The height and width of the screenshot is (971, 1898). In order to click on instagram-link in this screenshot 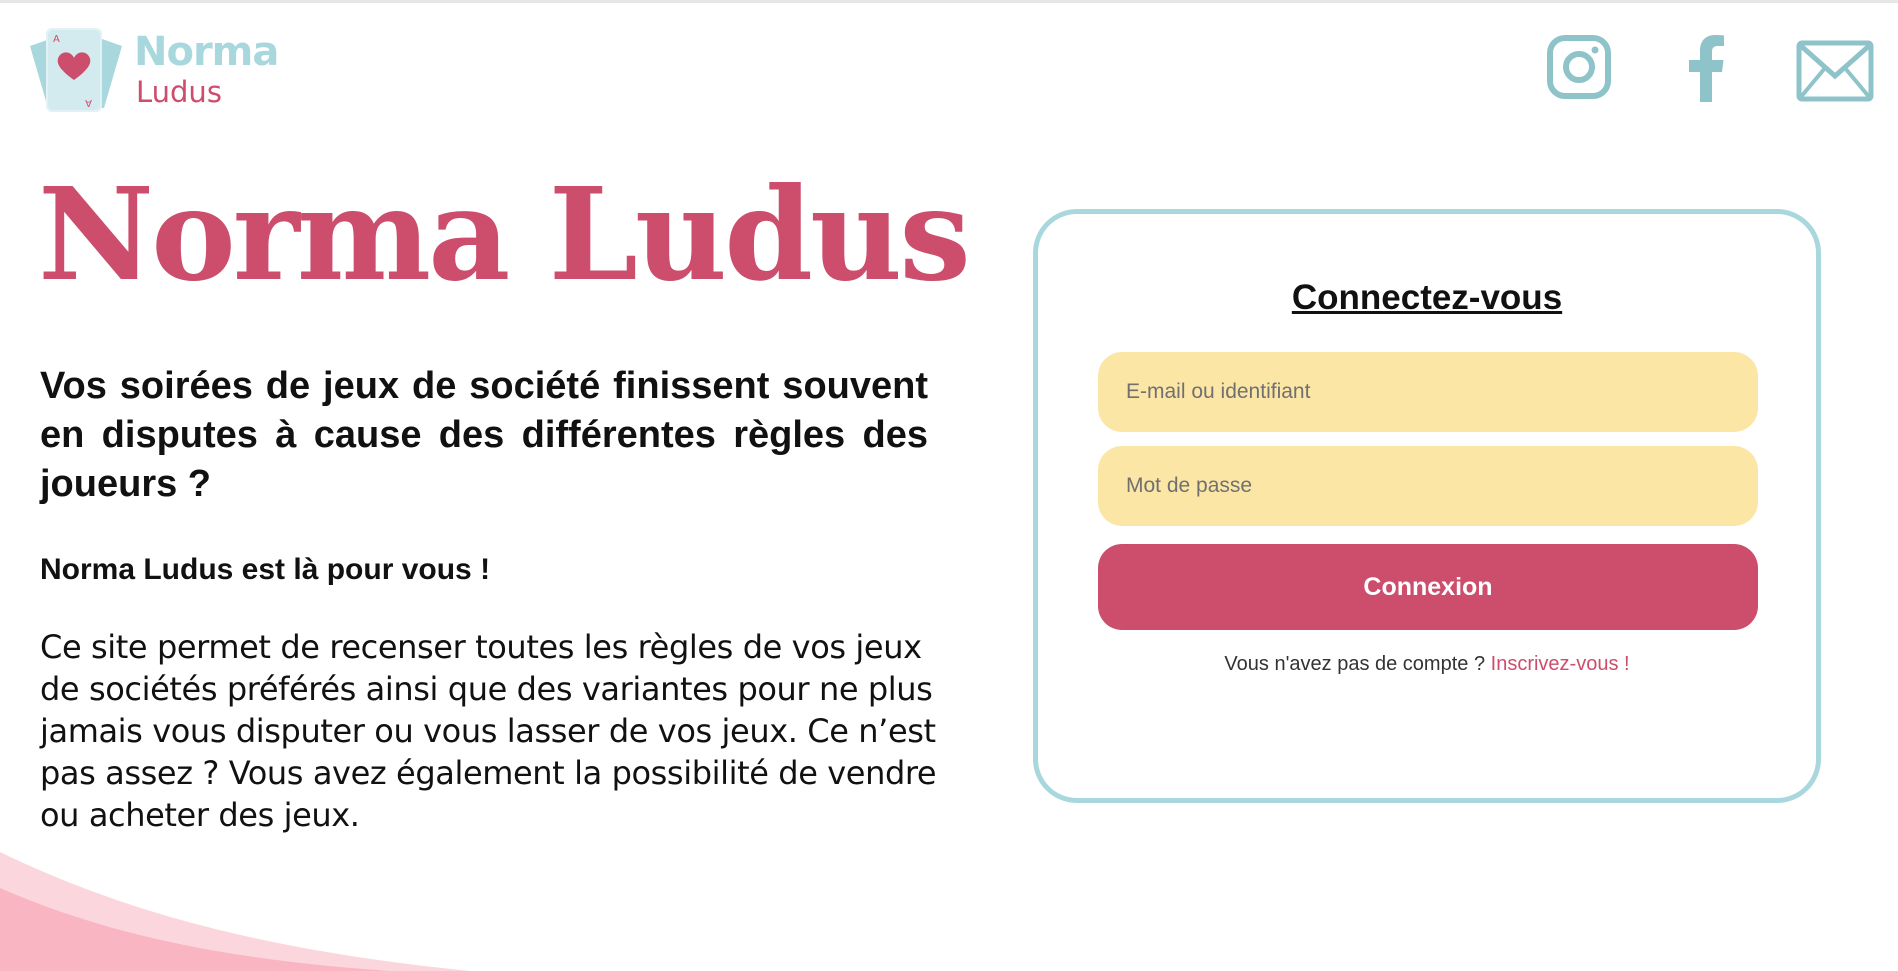, I will do `click(1579, 67)`.